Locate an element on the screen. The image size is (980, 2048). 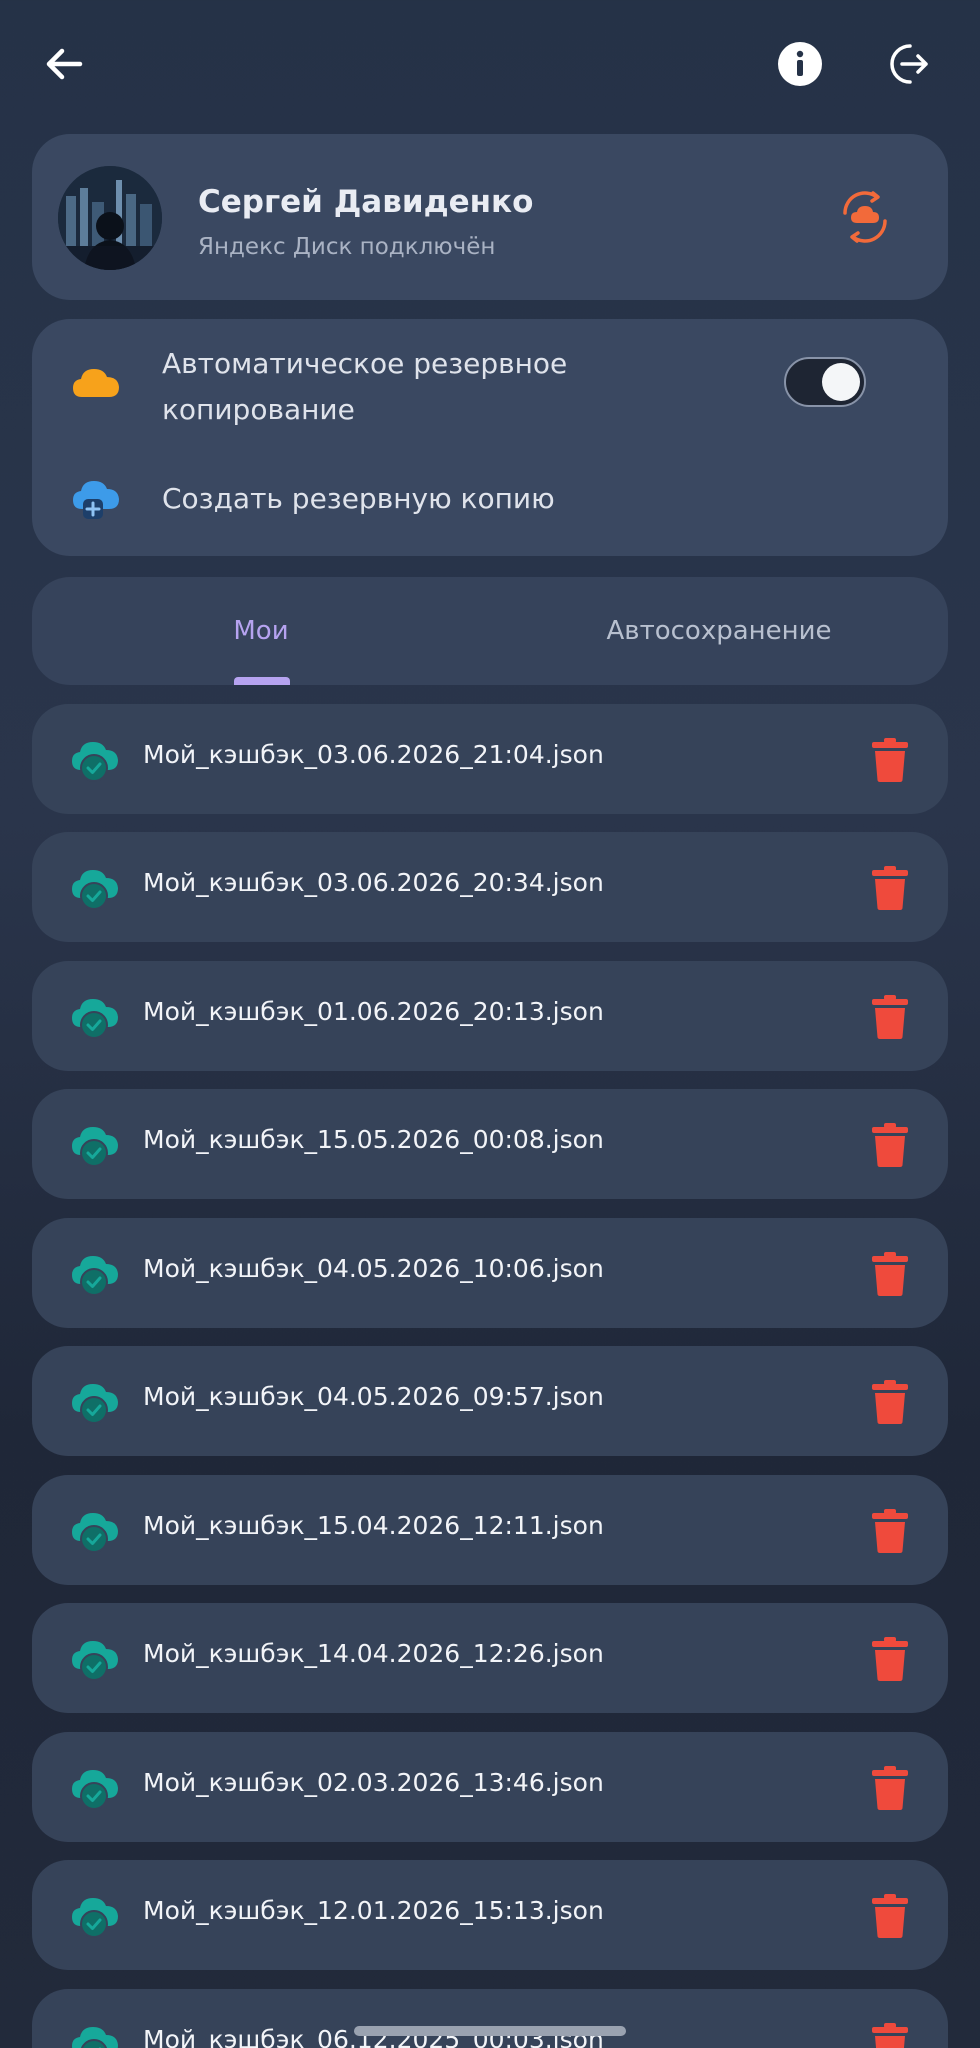
cloud-icon is located at coordinates (96, 383).